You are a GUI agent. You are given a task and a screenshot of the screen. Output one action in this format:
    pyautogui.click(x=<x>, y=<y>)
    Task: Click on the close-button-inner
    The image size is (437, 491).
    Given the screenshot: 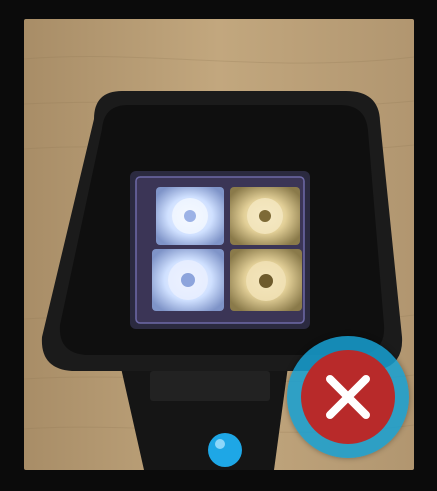 What is the action you would take?
    pyautogui.click(x=348, y=397)
    